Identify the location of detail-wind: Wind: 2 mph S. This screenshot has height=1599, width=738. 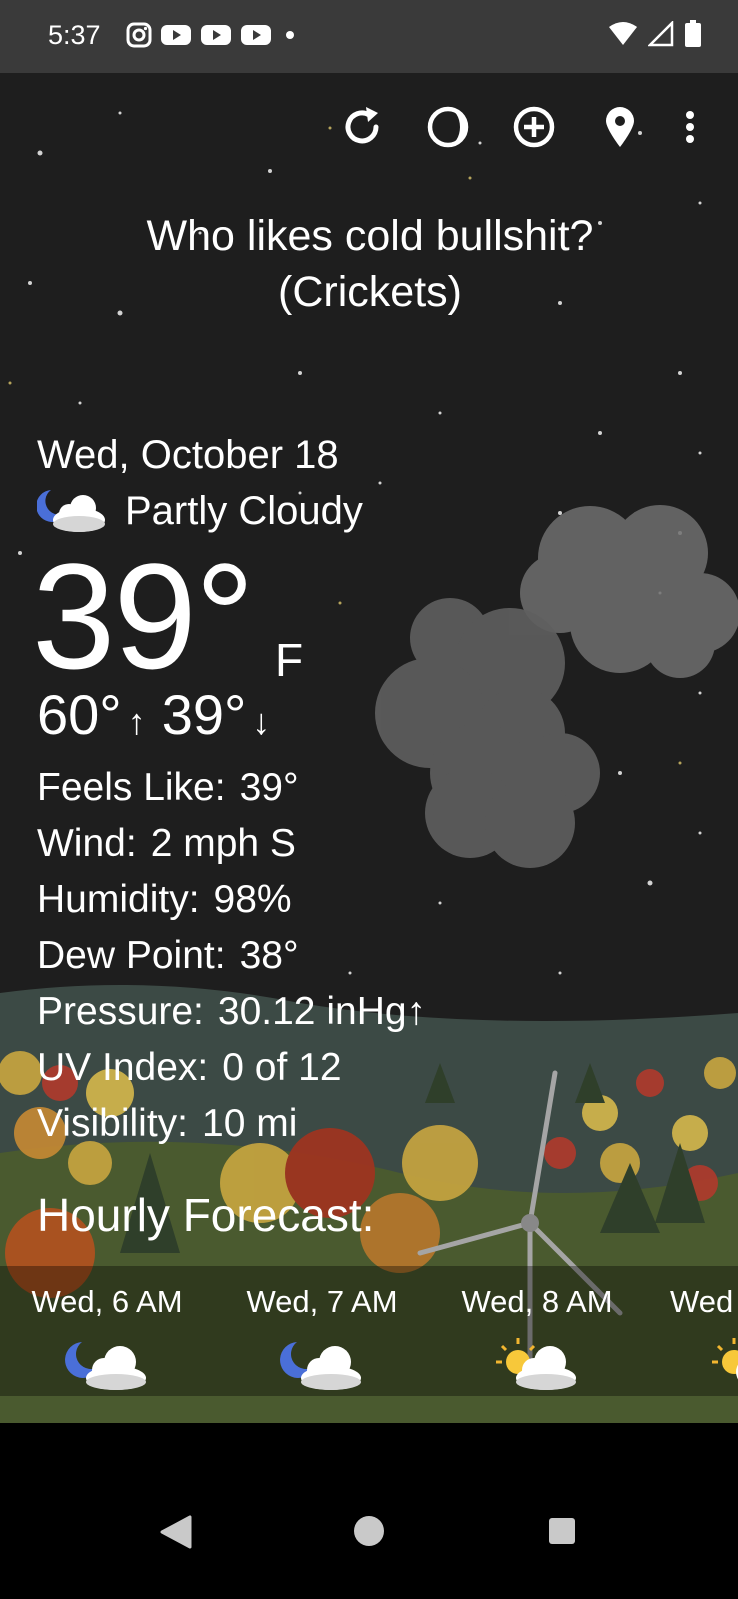
(231, 844).